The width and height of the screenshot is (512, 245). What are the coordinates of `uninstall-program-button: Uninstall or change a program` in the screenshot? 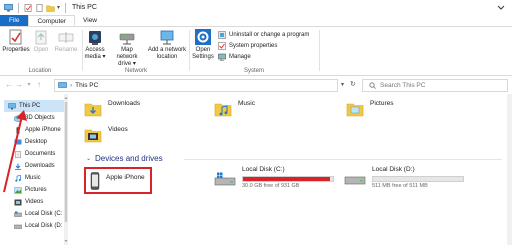 It's located at (263, 35).